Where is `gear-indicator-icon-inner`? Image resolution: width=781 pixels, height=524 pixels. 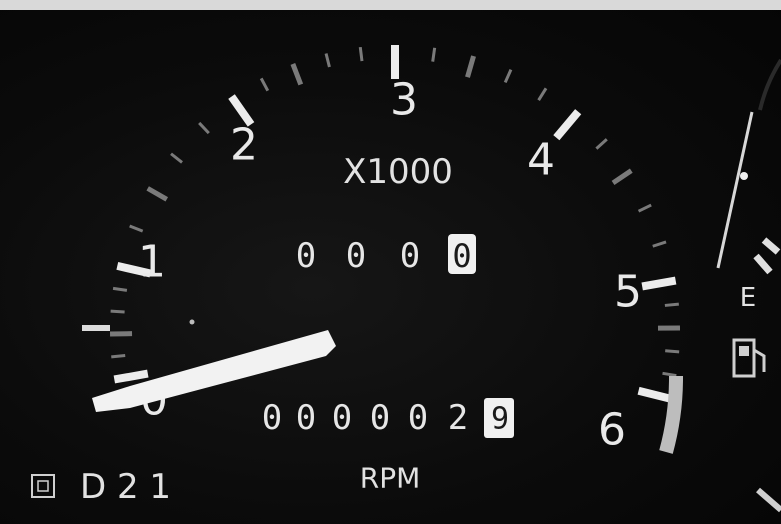
gear-indicator-icon-inner is located at coordinates (43, 486).